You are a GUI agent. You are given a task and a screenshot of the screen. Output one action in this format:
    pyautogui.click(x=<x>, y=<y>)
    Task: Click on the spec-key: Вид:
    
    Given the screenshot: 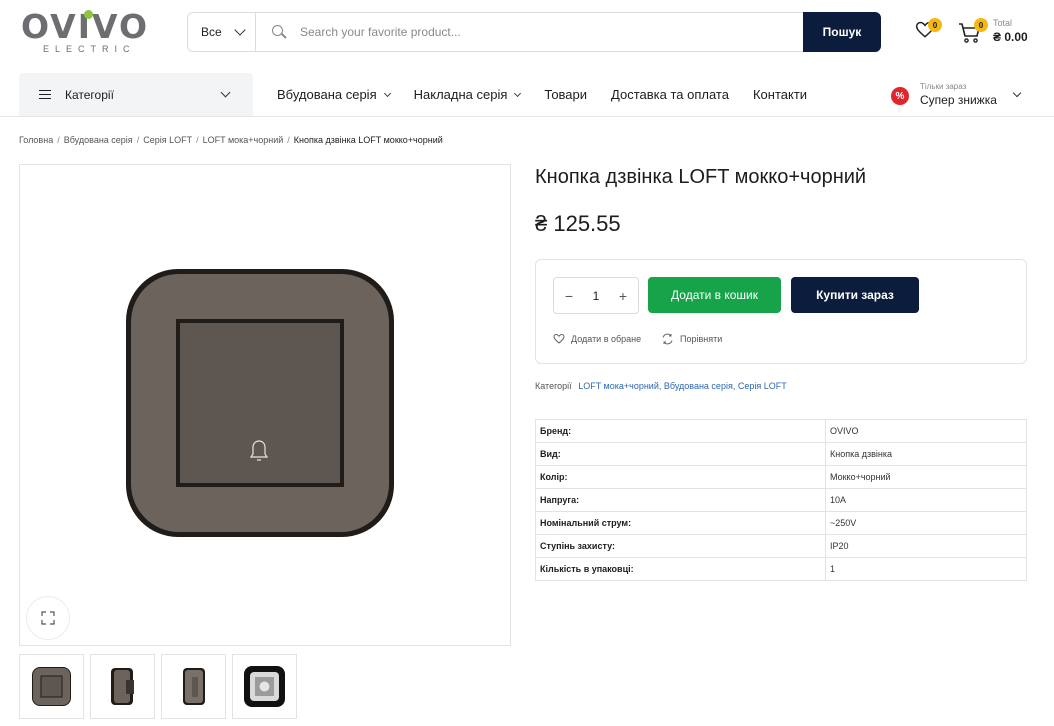 What is the action you would take?
    pyautogui.click(x=680, y=454)
    